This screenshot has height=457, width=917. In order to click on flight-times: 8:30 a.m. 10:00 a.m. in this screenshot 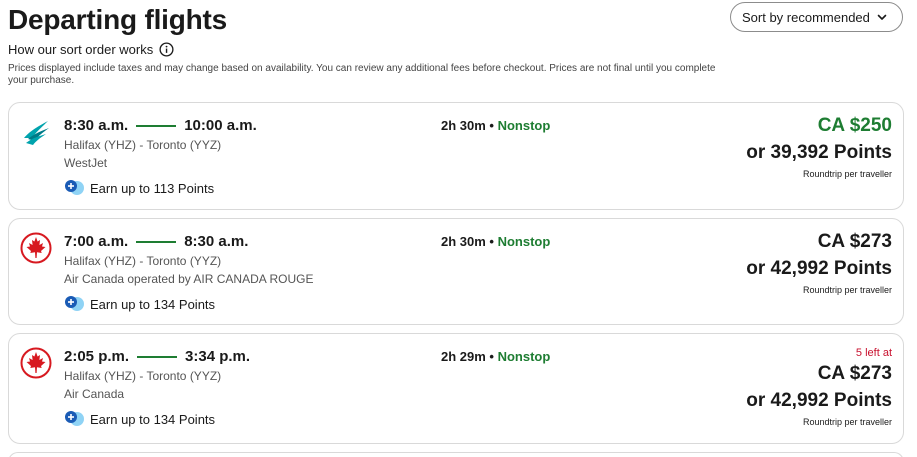, I will do `click(160, 125)`.